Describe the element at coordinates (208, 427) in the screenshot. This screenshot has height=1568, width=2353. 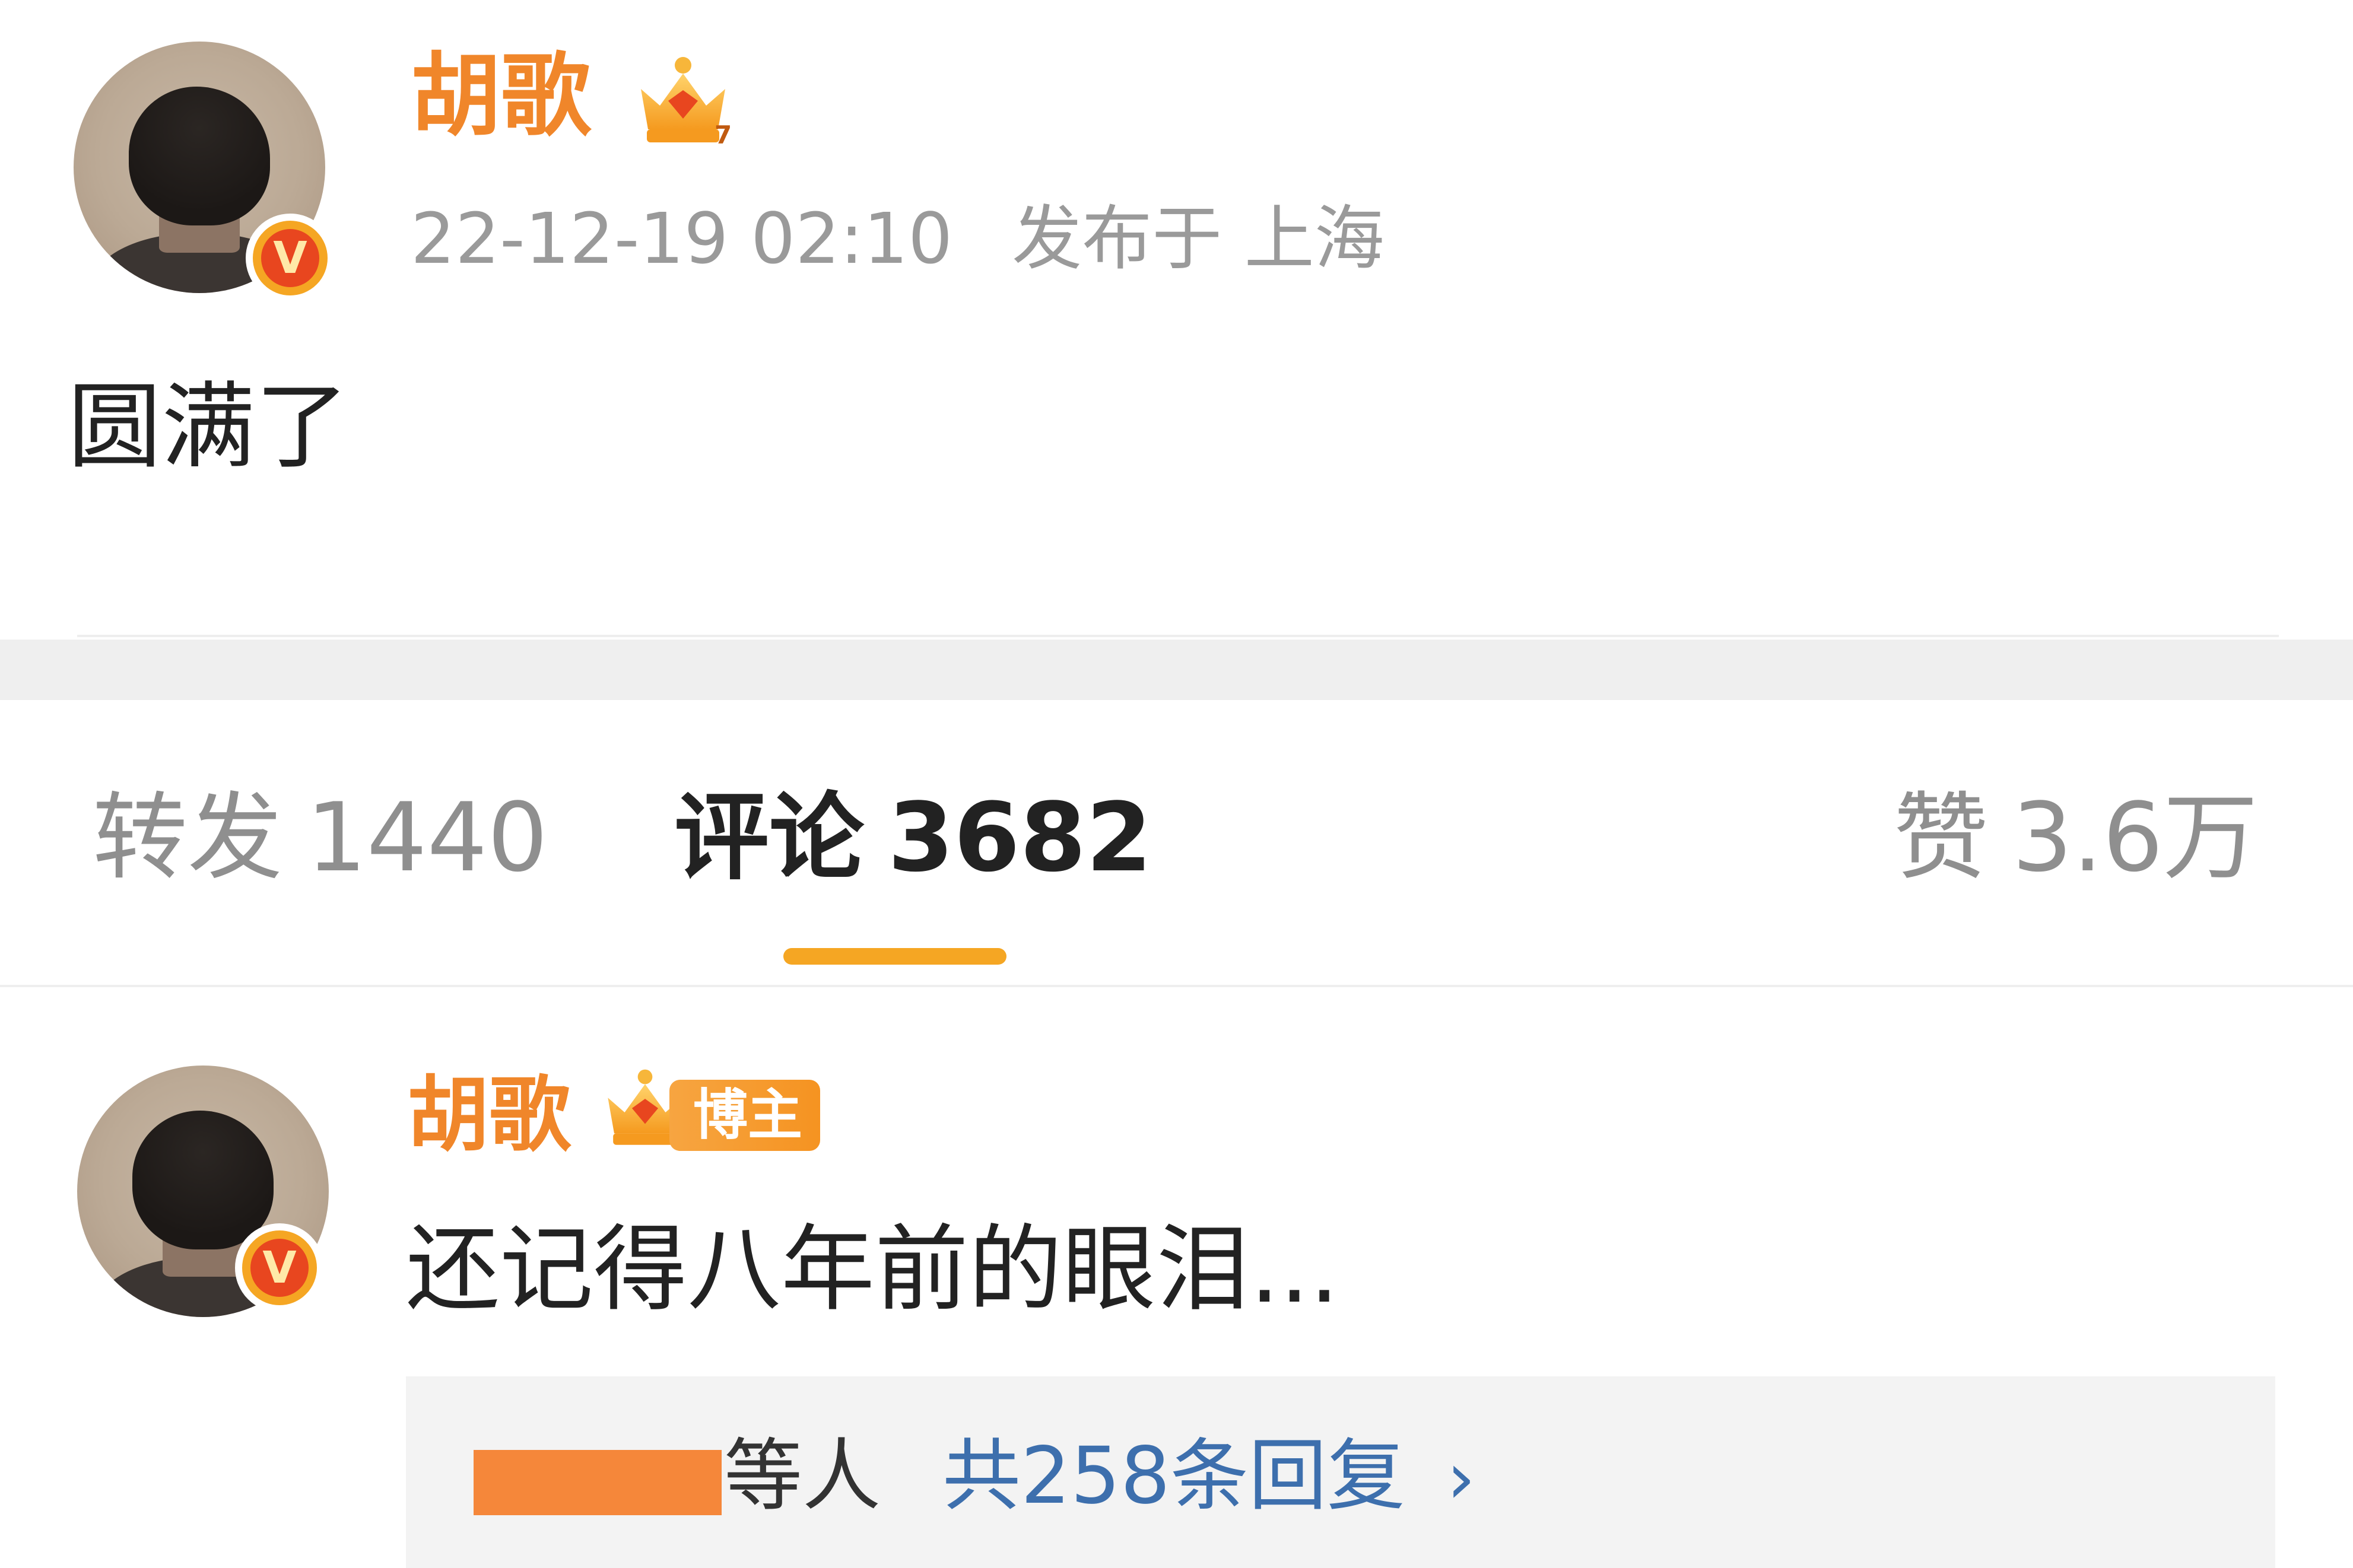
I see `post-text: 圆满了` at that location.